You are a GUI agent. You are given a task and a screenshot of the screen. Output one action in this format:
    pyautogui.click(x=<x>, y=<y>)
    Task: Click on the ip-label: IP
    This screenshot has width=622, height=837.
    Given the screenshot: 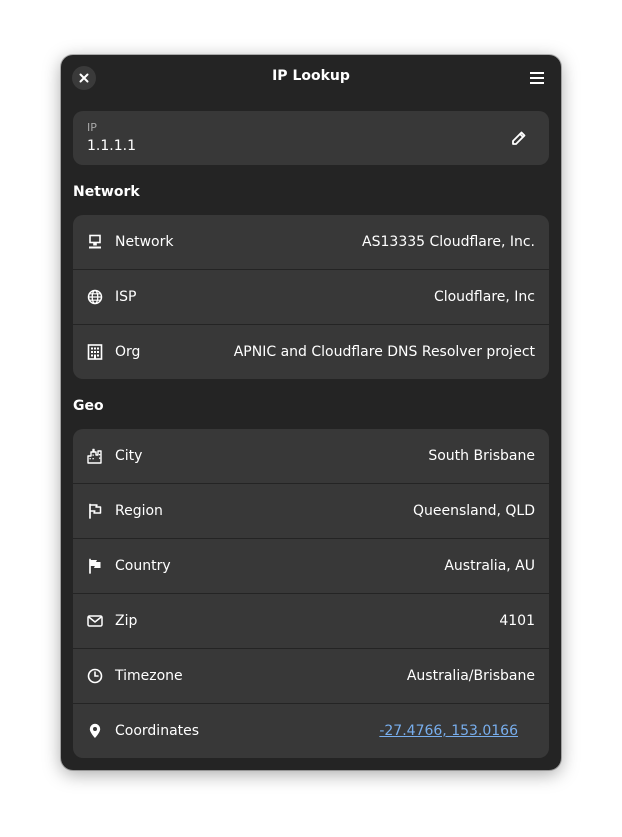 What is the action you would take?
    pyautogui.click(x=92, y=127)
    